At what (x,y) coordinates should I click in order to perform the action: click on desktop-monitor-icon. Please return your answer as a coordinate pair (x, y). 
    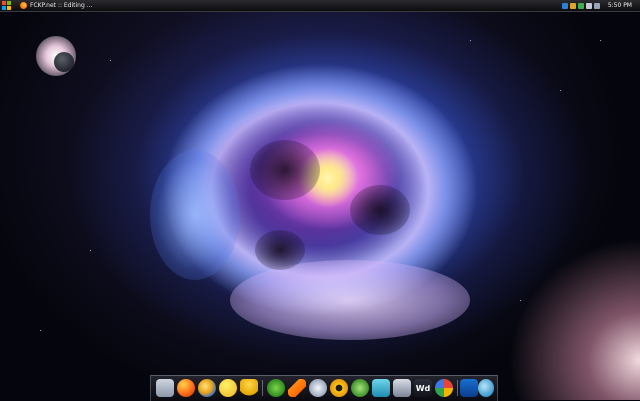
    Looking at the image, I should click on (469, 388).